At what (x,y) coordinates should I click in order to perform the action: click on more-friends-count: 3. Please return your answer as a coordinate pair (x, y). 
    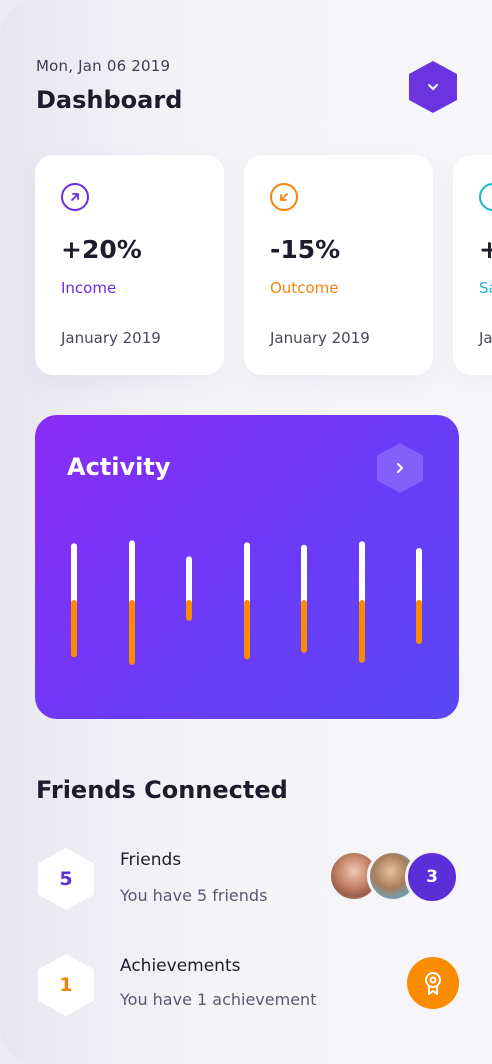
    Looking at the image, I should click on (432, 877).